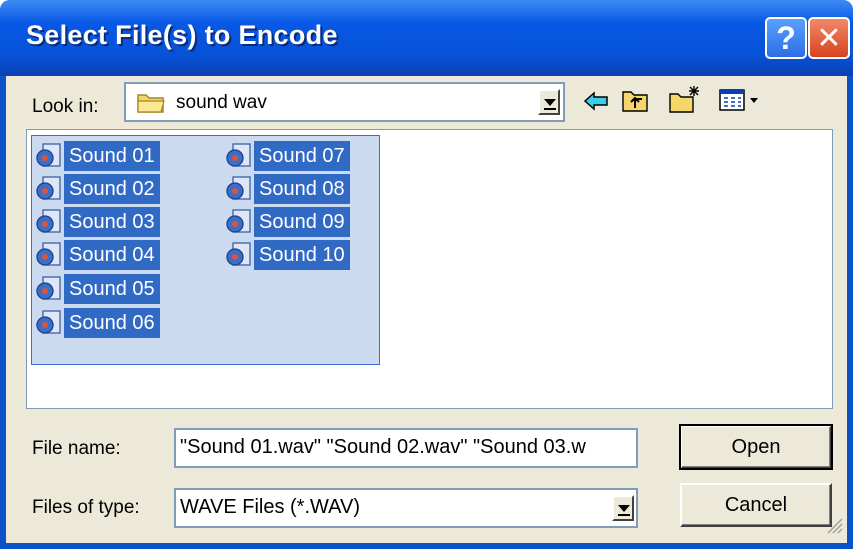  What do you see at coordinates (86, 507) in the screenshot?
I see `filetype-label: Files of type:` at bounding box center [86, 507].